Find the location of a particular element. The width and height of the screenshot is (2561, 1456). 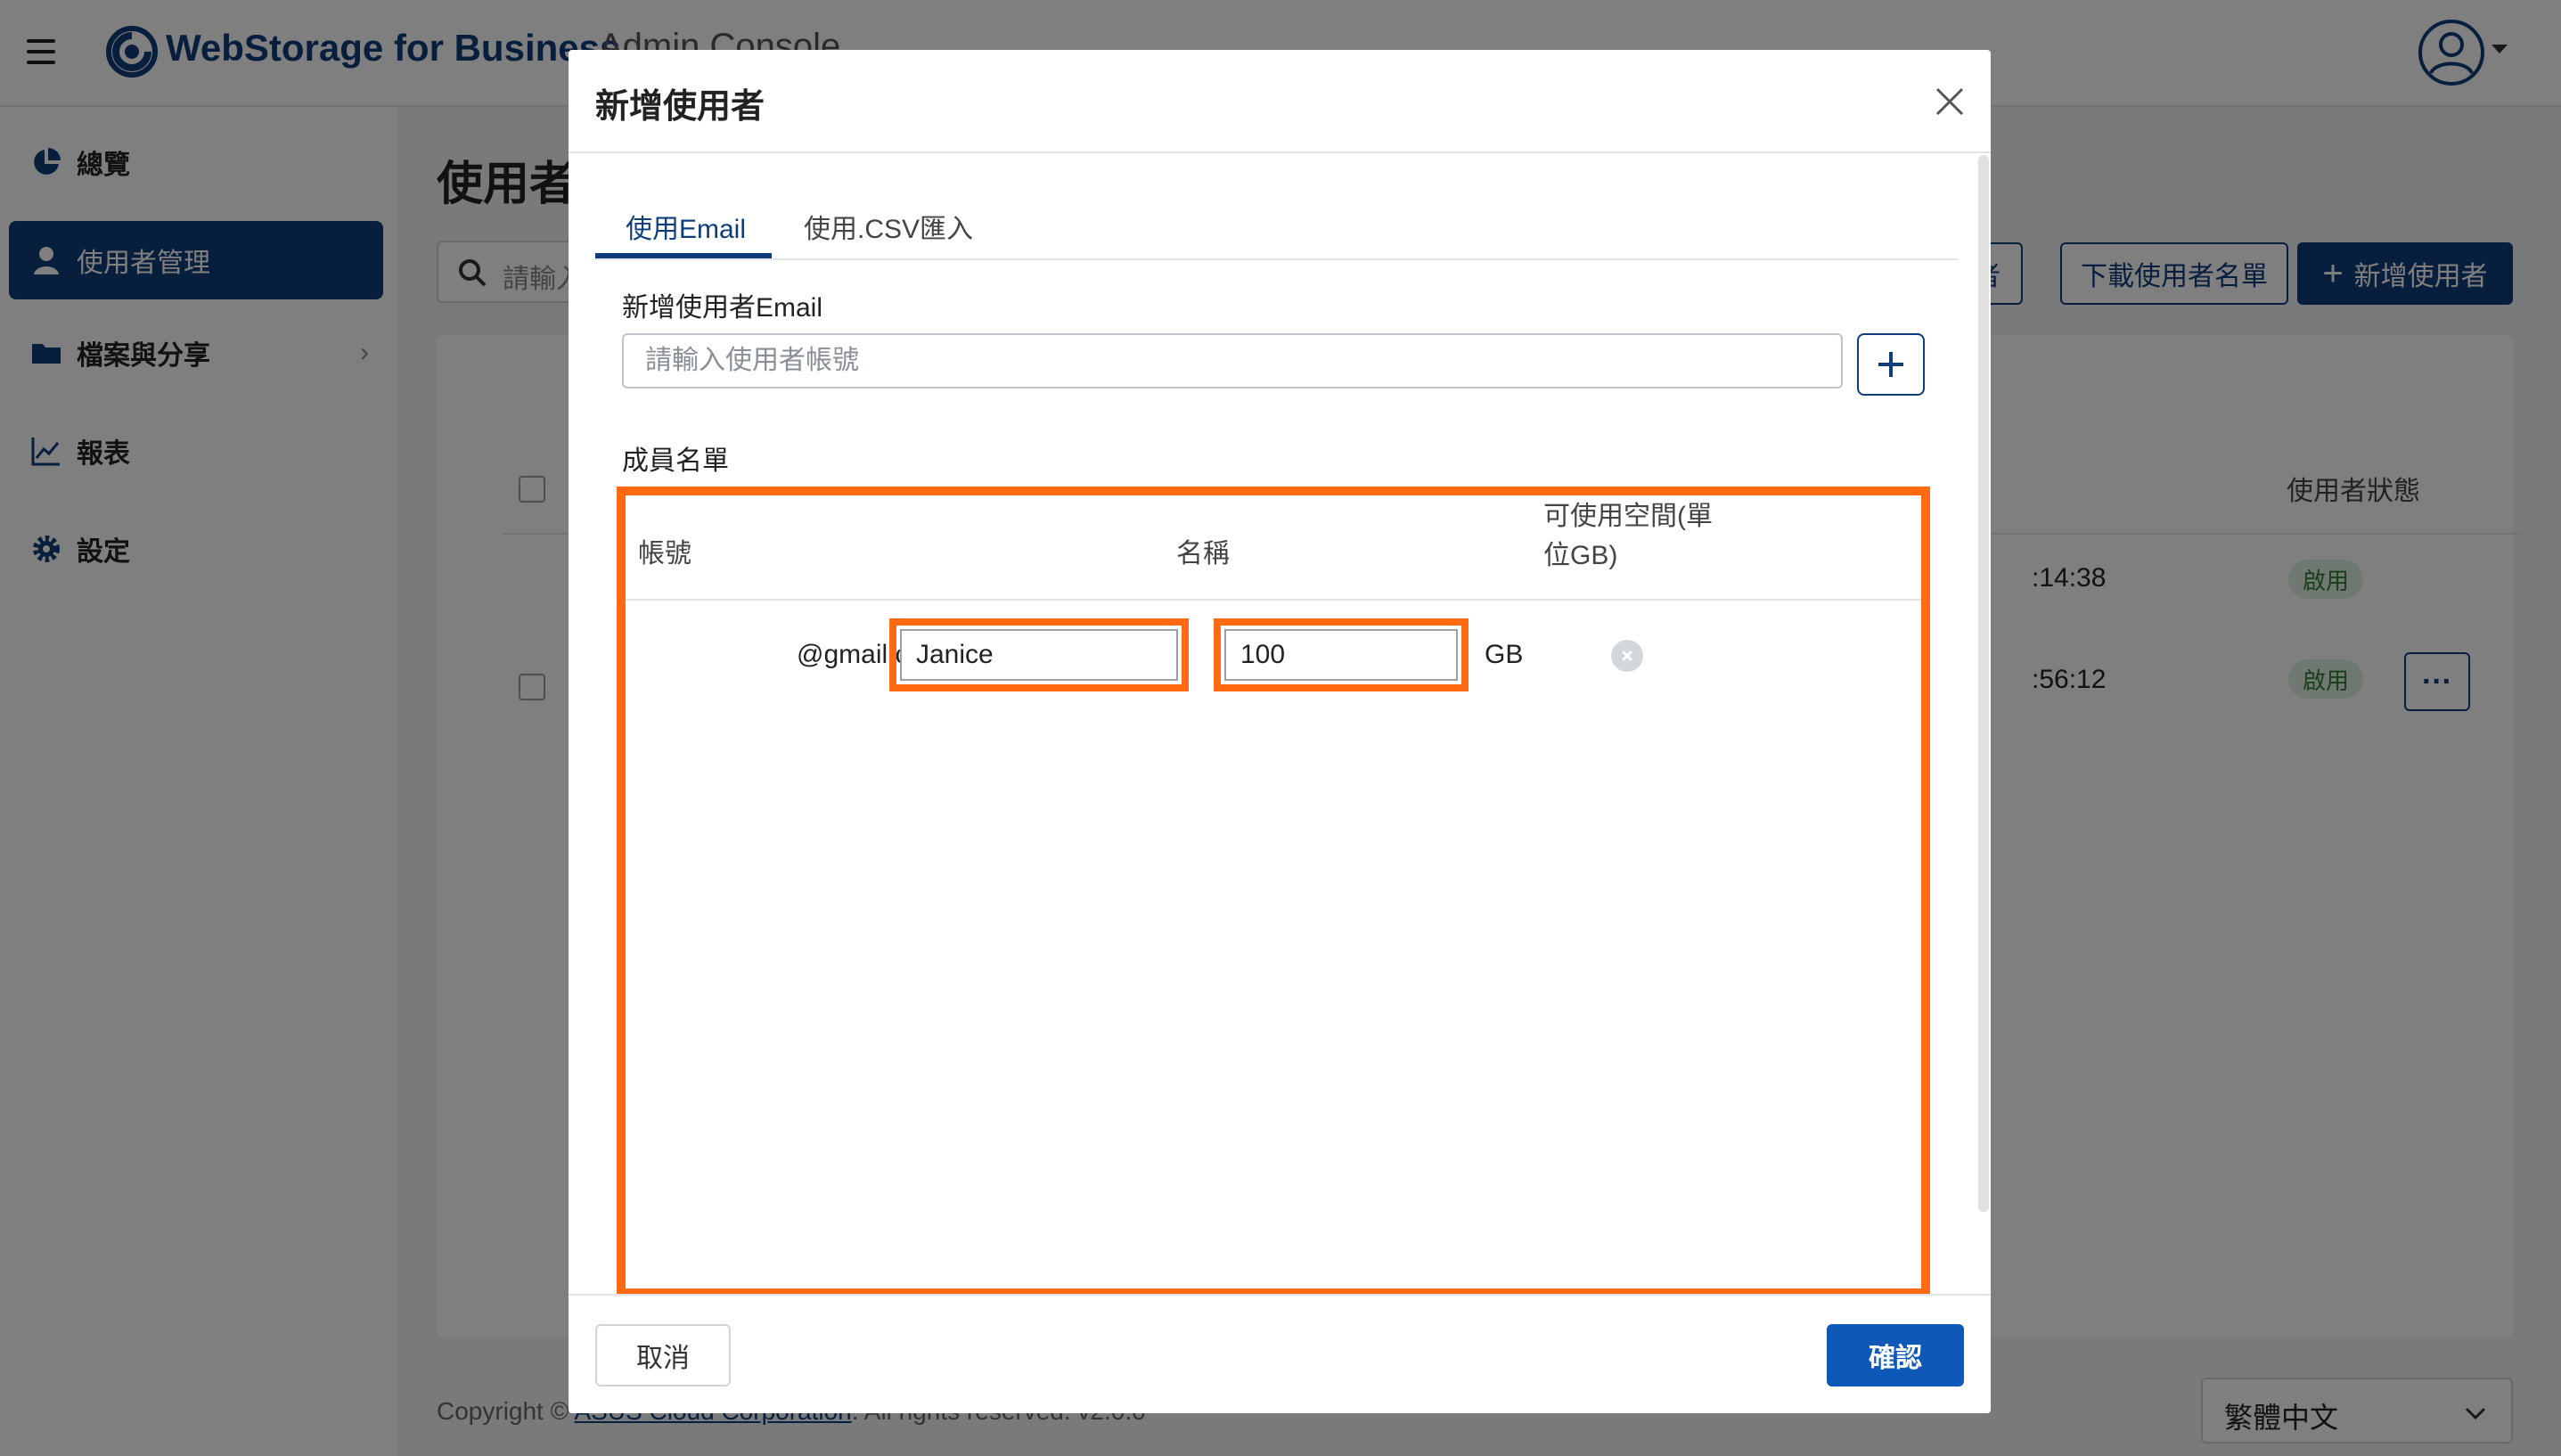

column-header-quota: 可使用空間(單 位GB) is located at coordinates (1628, 536).